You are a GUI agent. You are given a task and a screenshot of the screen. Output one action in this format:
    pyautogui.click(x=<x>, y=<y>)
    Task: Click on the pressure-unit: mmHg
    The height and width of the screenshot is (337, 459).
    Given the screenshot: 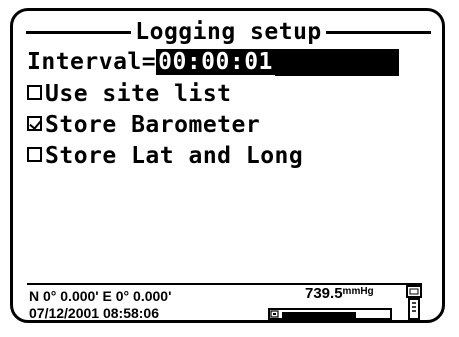 What is the action you would take?
    pyautogui.click(x=358, y=291)
    